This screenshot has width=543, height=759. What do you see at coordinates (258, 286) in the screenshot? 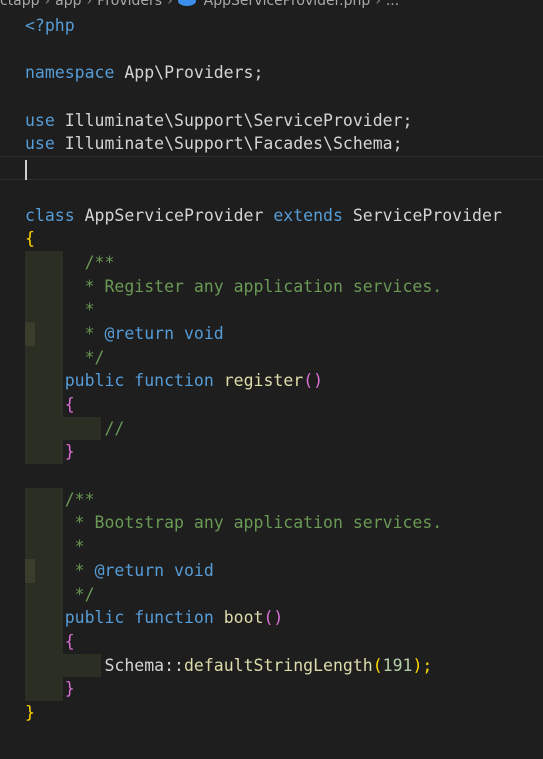
I see `doc-comment-text: * Register any application services.` at bounding box center [258, 286].